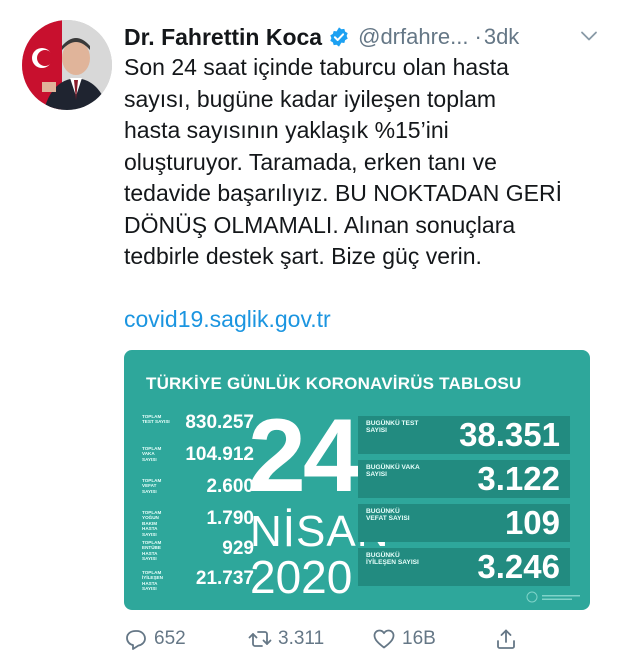 The image size is (618, 667). What do you see at coordinates (464, 523) in the screenshot?
I see `daily-stat-box: BUGÜNKÜ VEFAT SAYISI 109` at bounding box center [464, 523].